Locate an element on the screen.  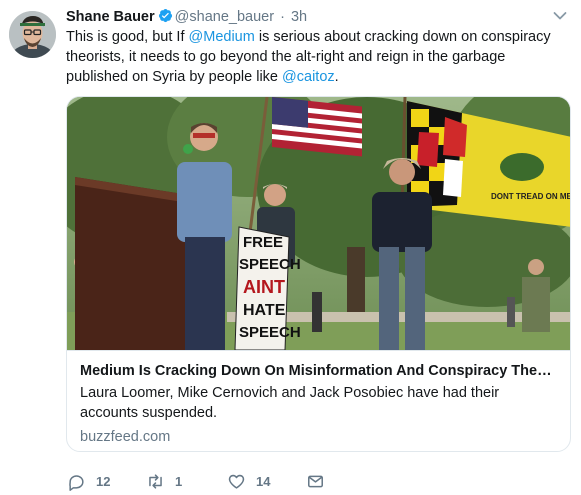
sign-line: FREE is located at coordinates (263, 242).